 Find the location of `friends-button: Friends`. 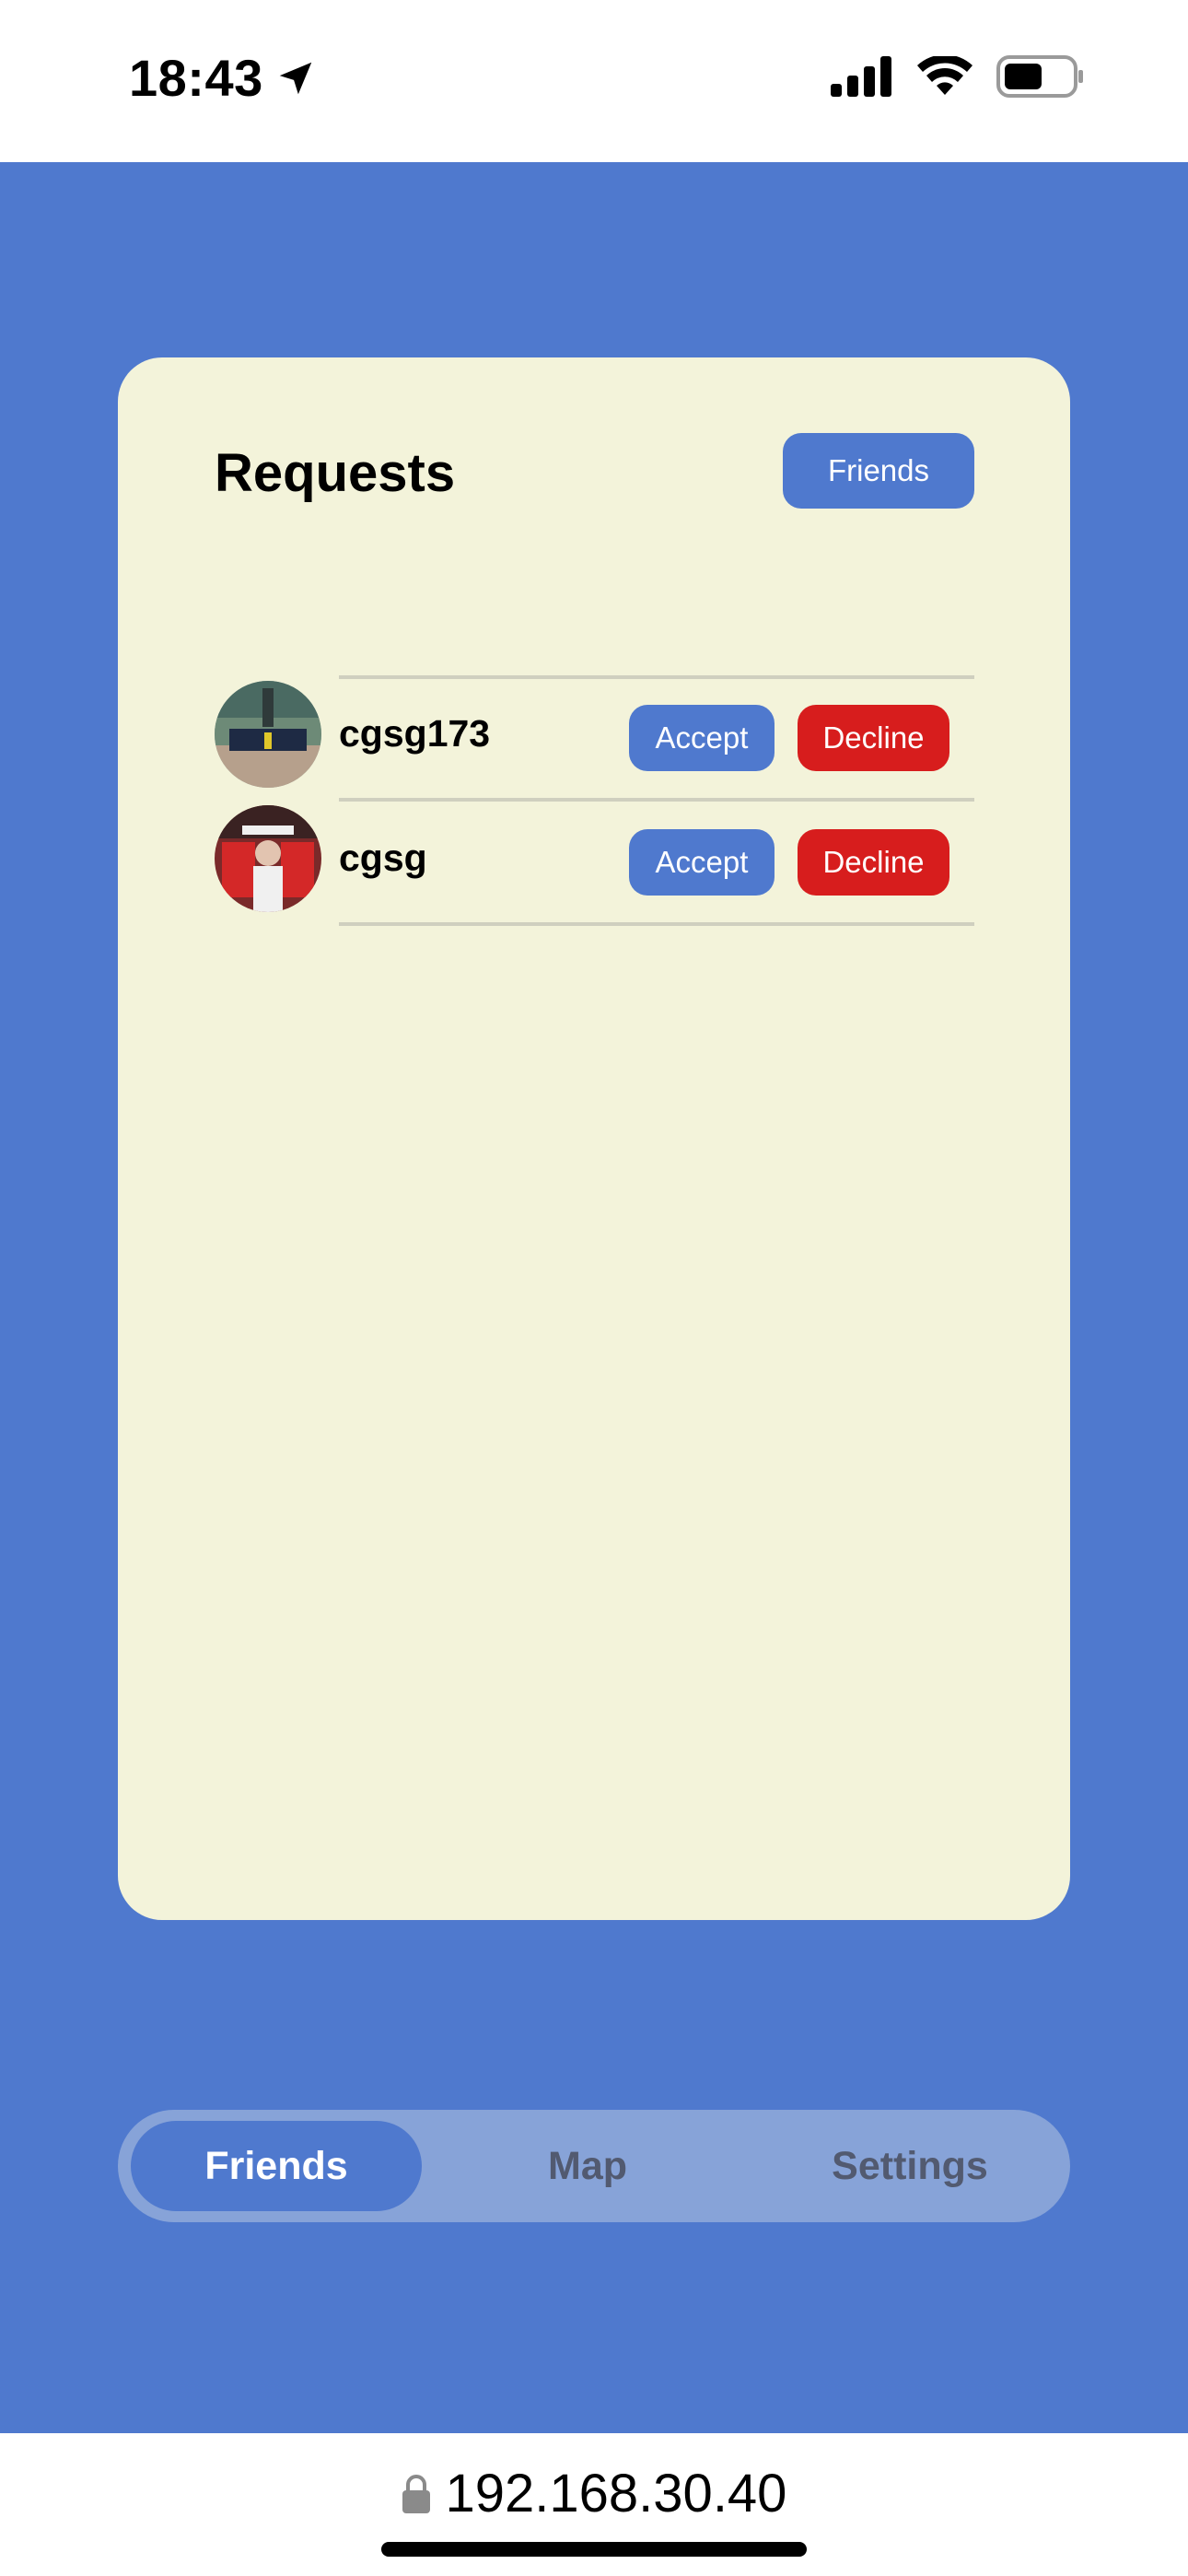

friends-button: Friends is located at coordinates (878, 471).